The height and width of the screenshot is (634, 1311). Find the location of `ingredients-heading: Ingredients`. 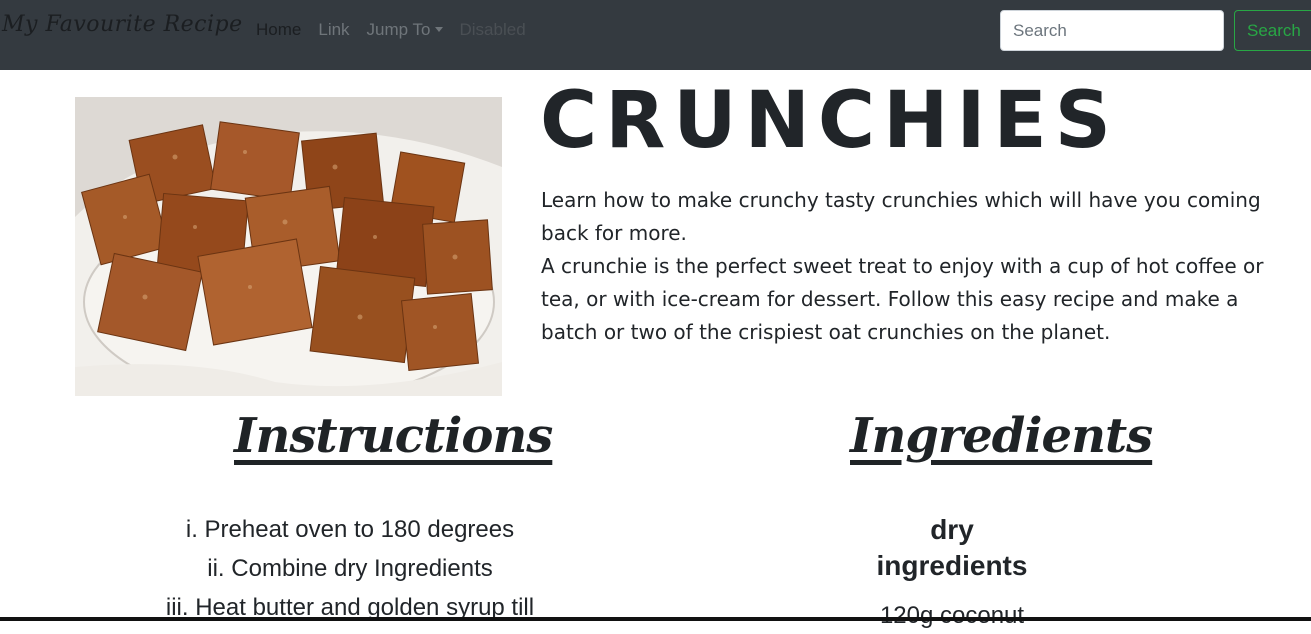

ingredients-heading: Ingredients is located at coordinates (1001, 436).